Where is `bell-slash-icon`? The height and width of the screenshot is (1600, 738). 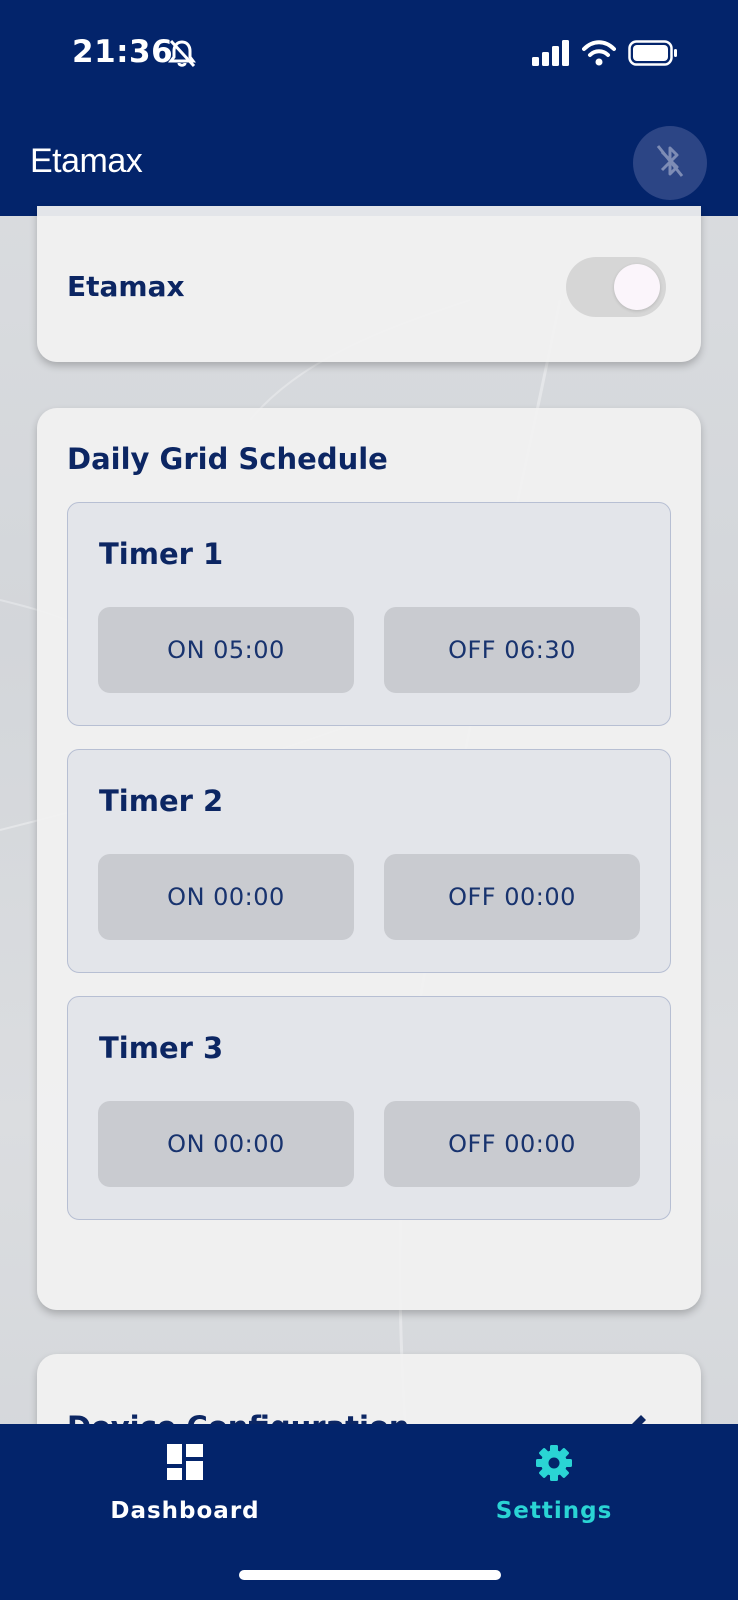
bell-slash-icon is located at coordinates (182, 53).